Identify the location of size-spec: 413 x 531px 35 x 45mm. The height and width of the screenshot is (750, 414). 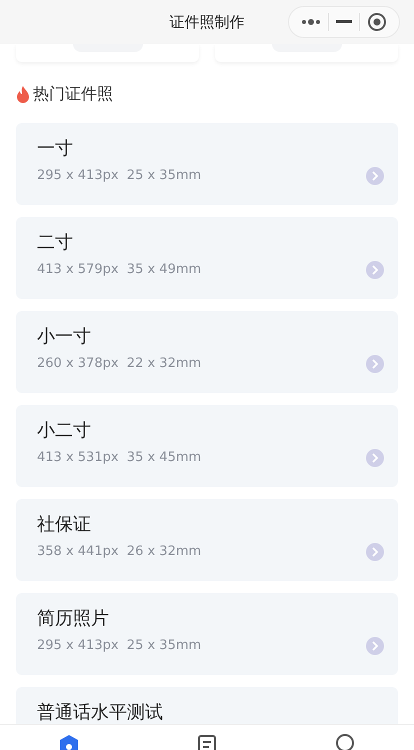
(119, 458).